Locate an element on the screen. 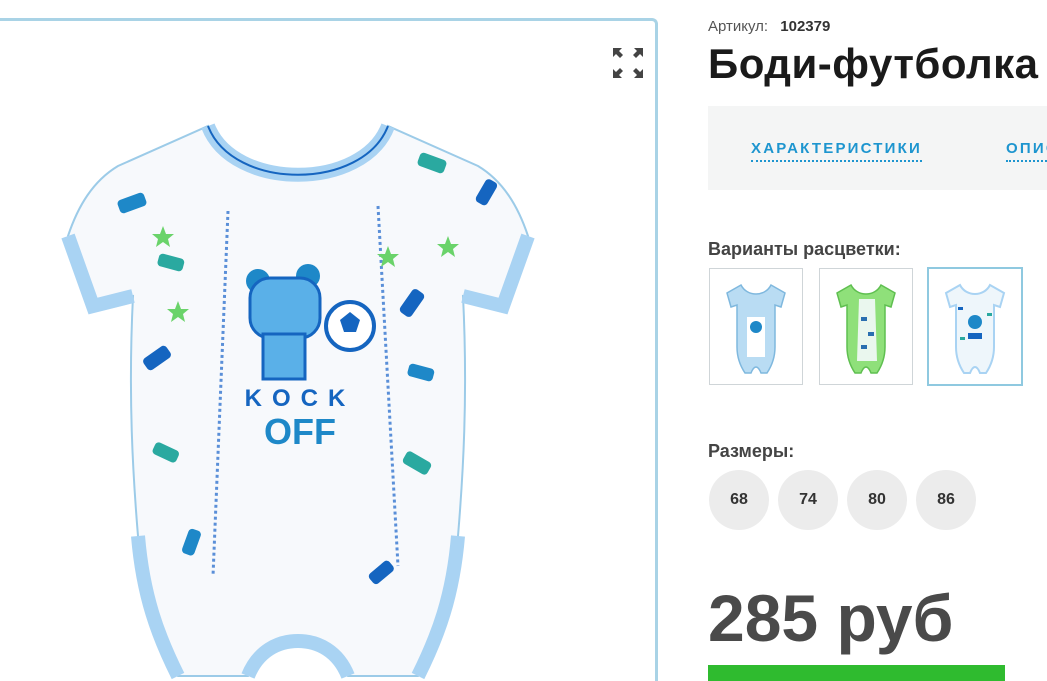 This screenshot has height=681, width=1047. svg-text: OFF is located at coordinates (300, 431).